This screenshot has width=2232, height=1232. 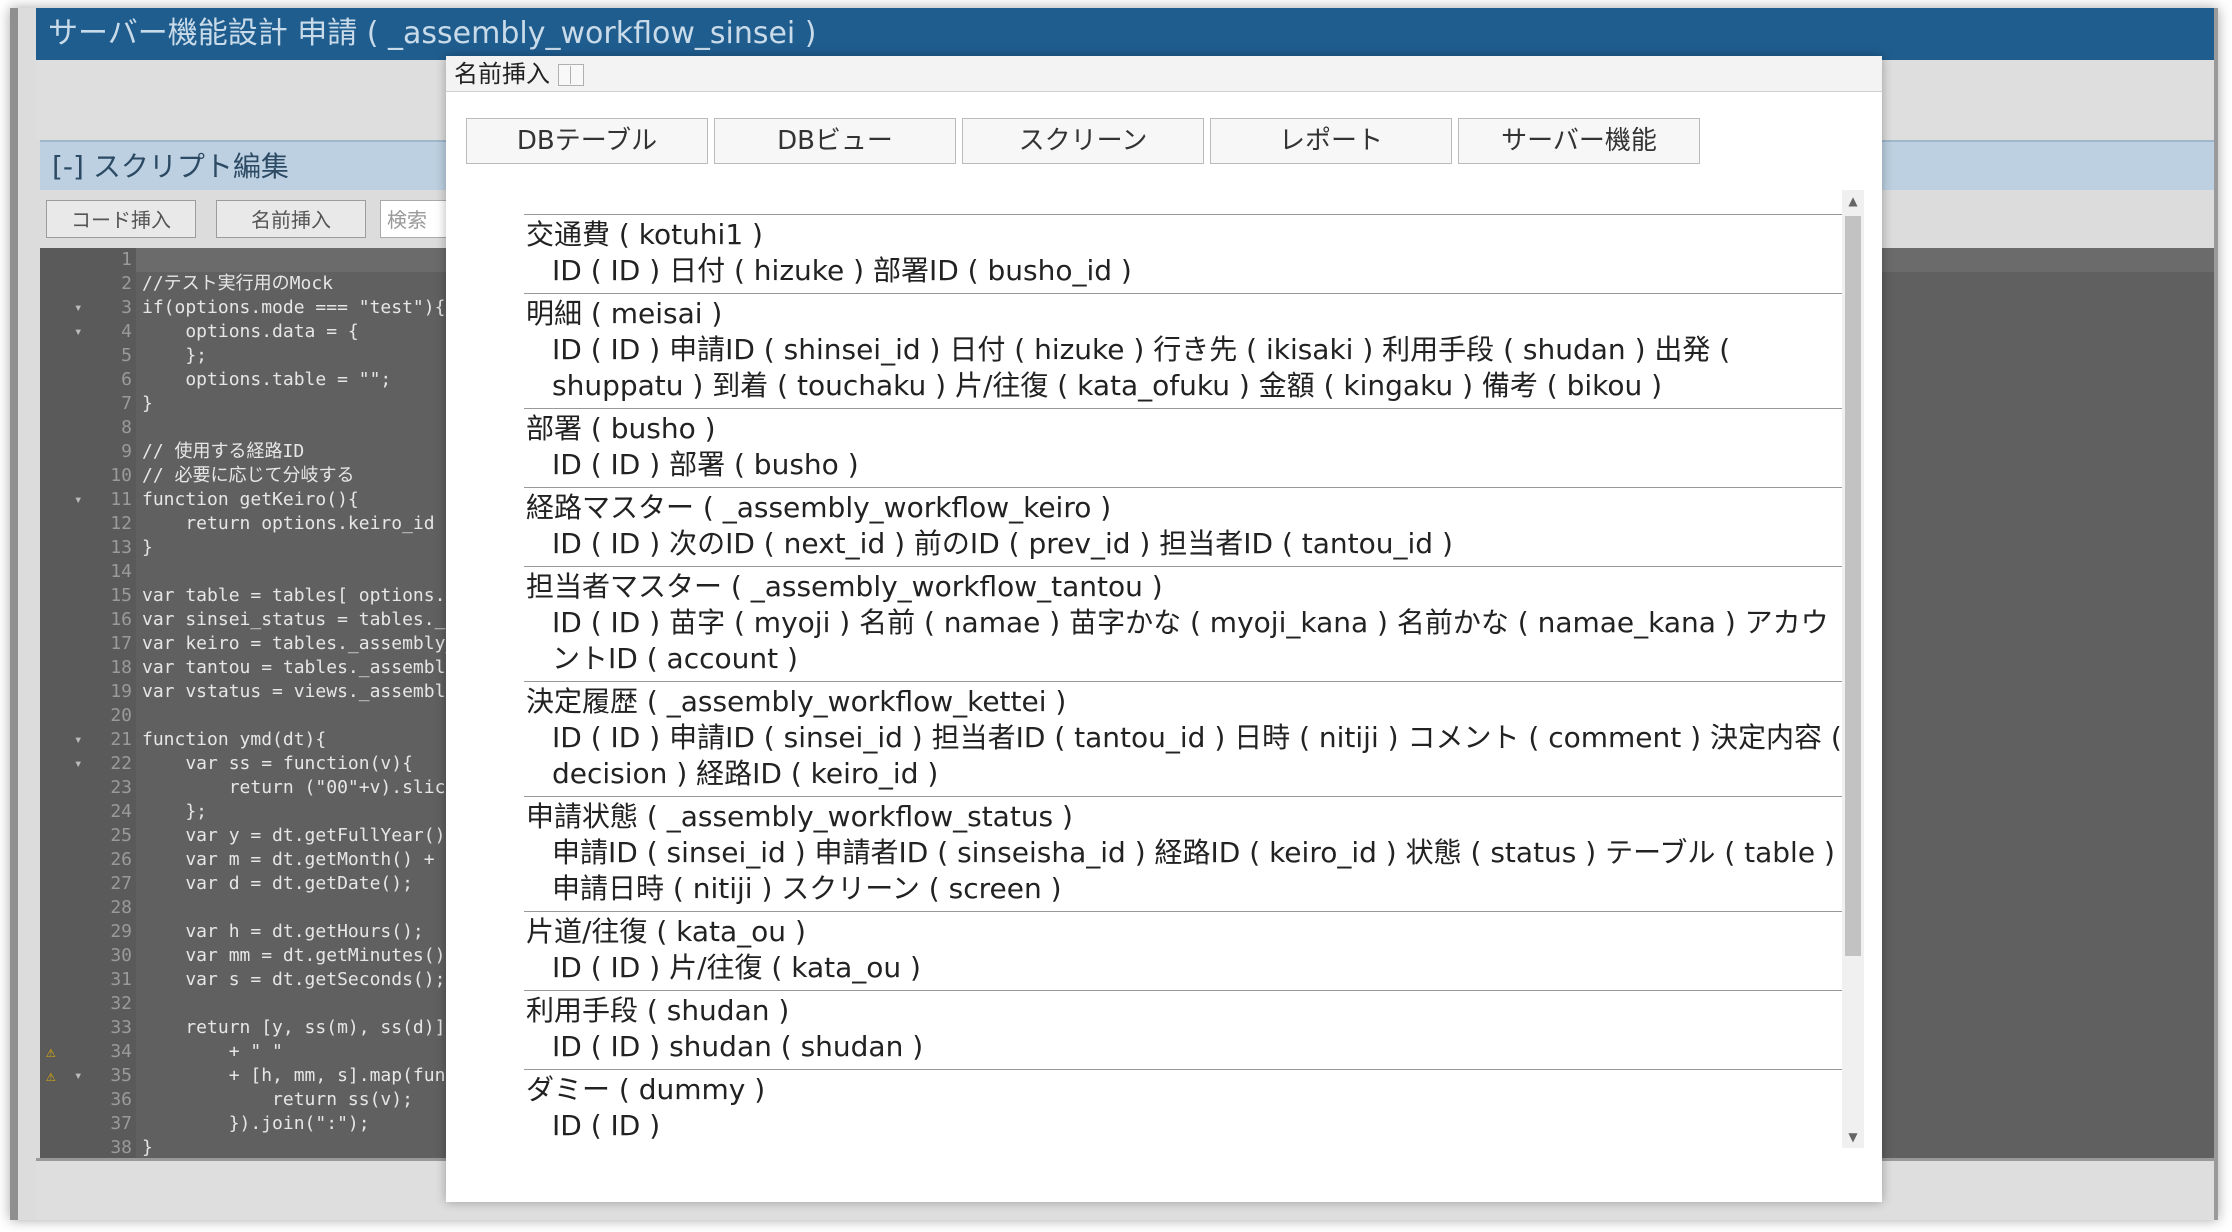 What do you see at coordinates (126, 307) in the screenshot?
I see `line-number: 3` at bounding box center [126, 307].